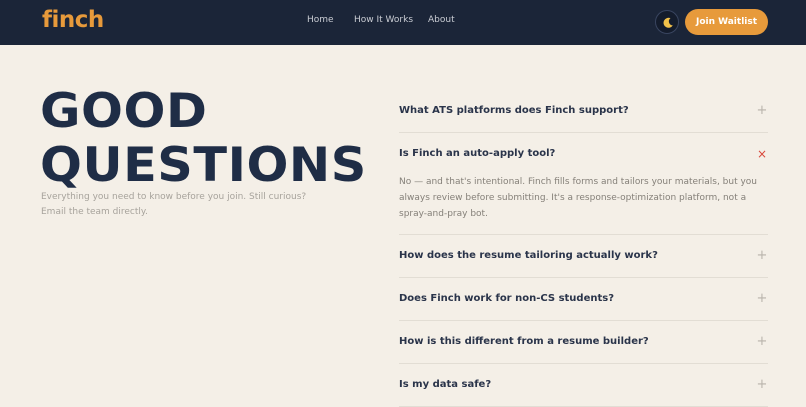  I want to click on nav-link-about: About, so click(441, 20).